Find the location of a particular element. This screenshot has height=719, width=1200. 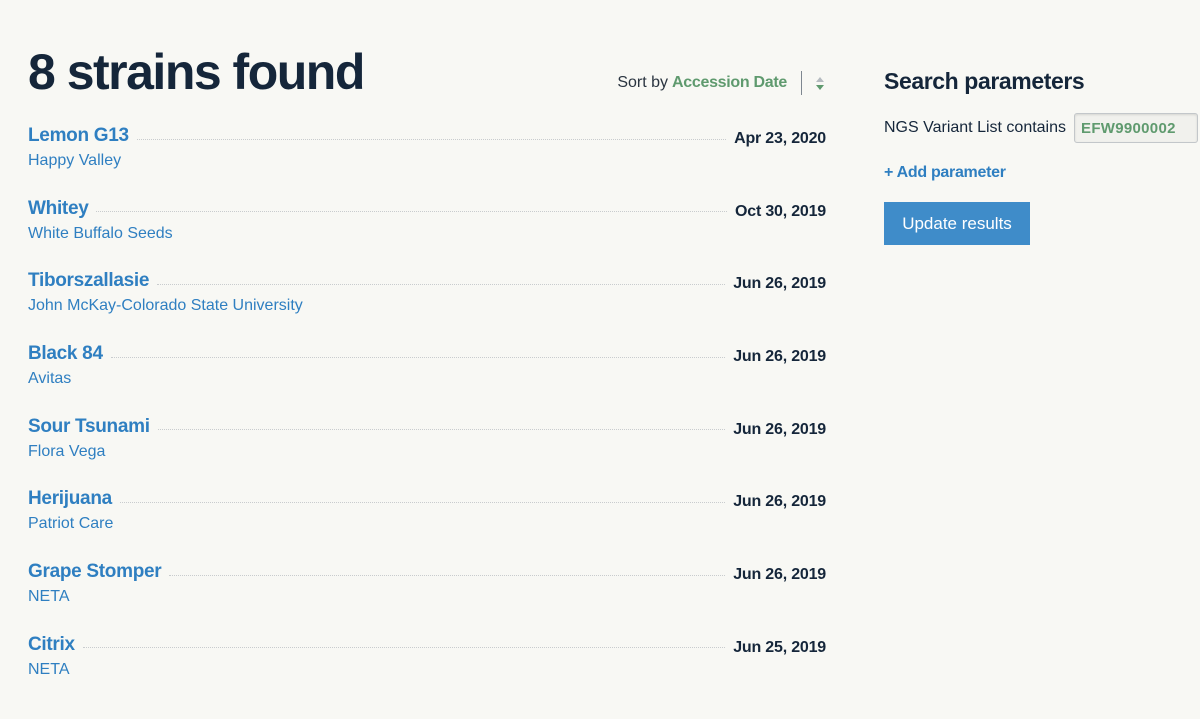

parameter-row: NGS Variant List contains is located at coordinates (1042, 128).